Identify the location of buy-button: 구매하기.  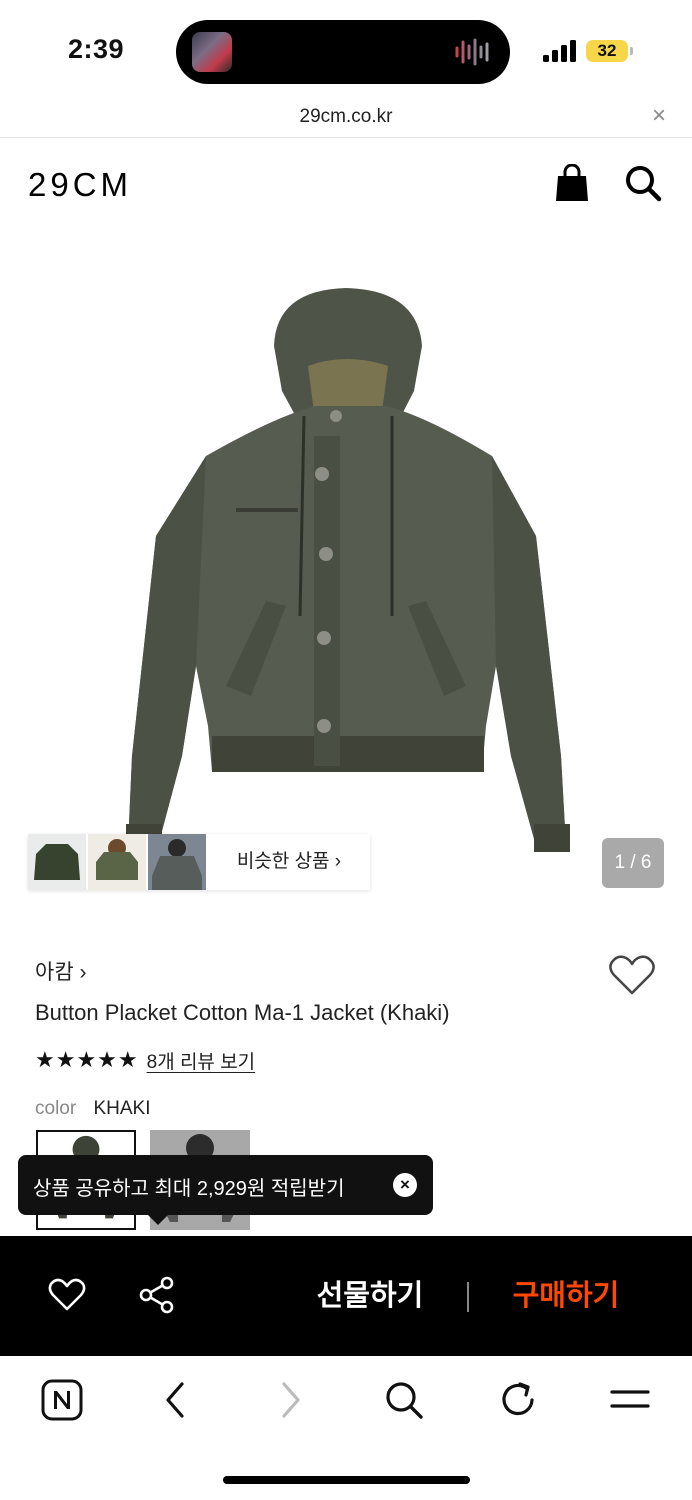
(566, 1296).